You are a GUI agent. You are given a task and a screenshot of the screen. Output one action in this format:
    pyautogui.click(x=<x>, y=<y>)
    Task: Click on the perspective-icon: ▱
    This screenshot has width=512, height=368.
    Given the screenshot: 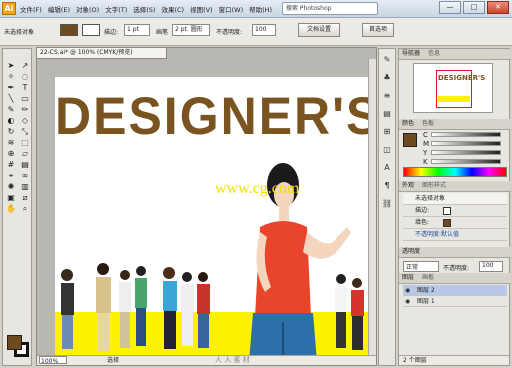 What is the action you would take?
    pyautogui.click(x=25, y=154)
    